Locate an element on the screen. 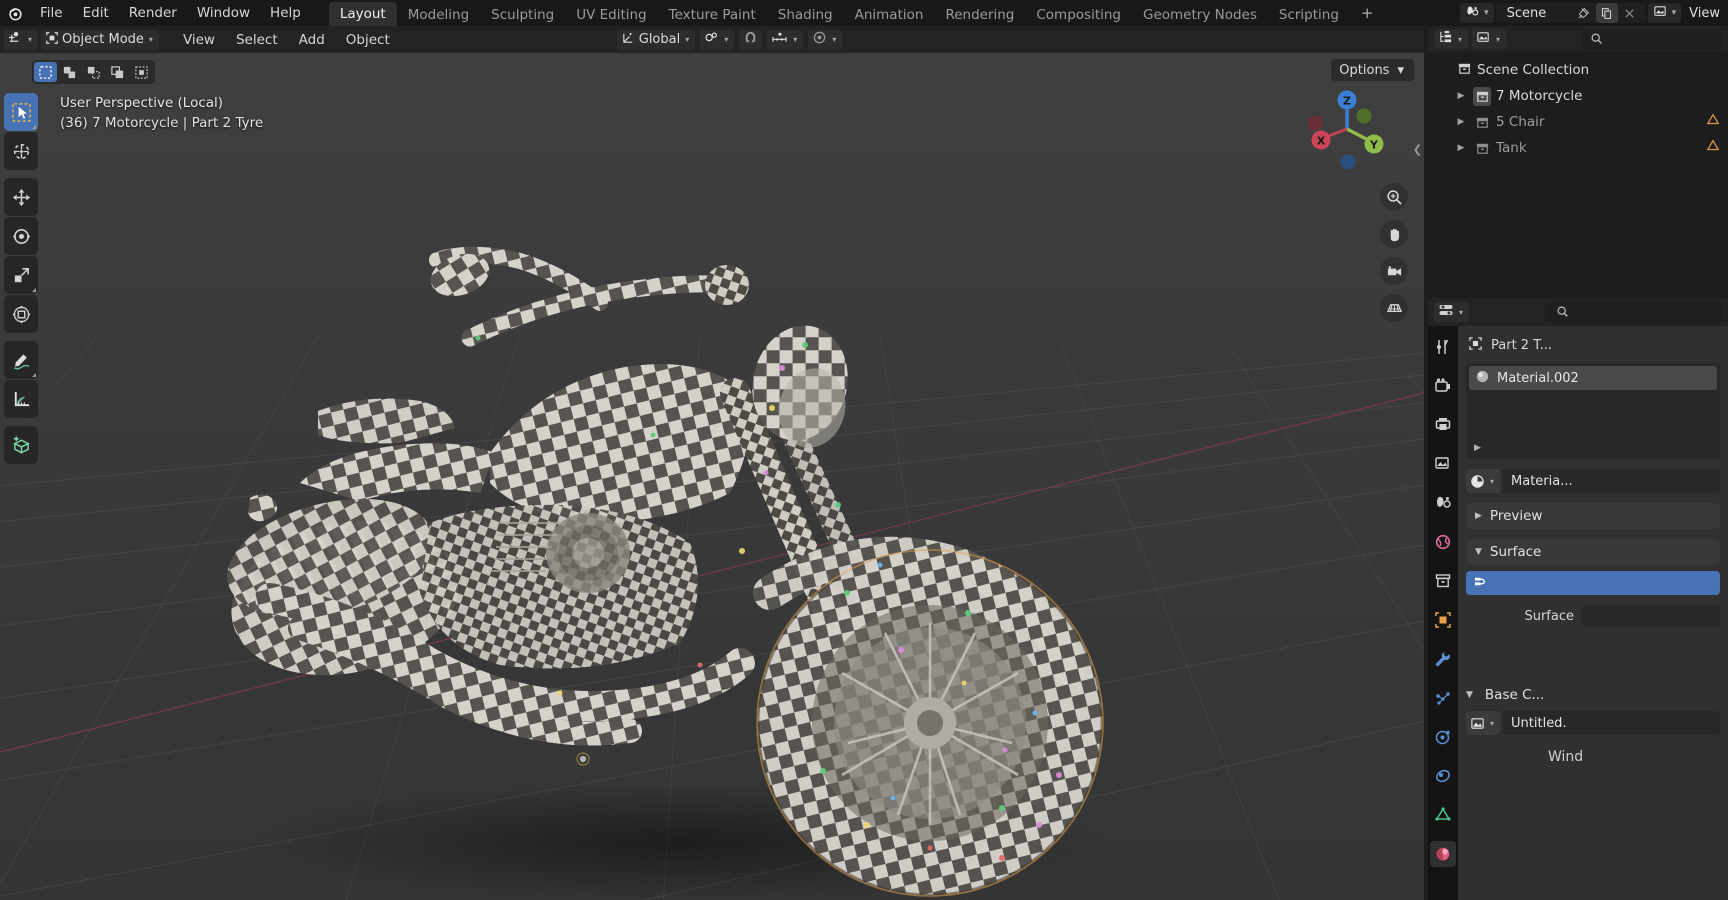 Image resolution: width=1728 pixels, height=900 pixels. lasso-select-icon is located at coordinates (117, 72).